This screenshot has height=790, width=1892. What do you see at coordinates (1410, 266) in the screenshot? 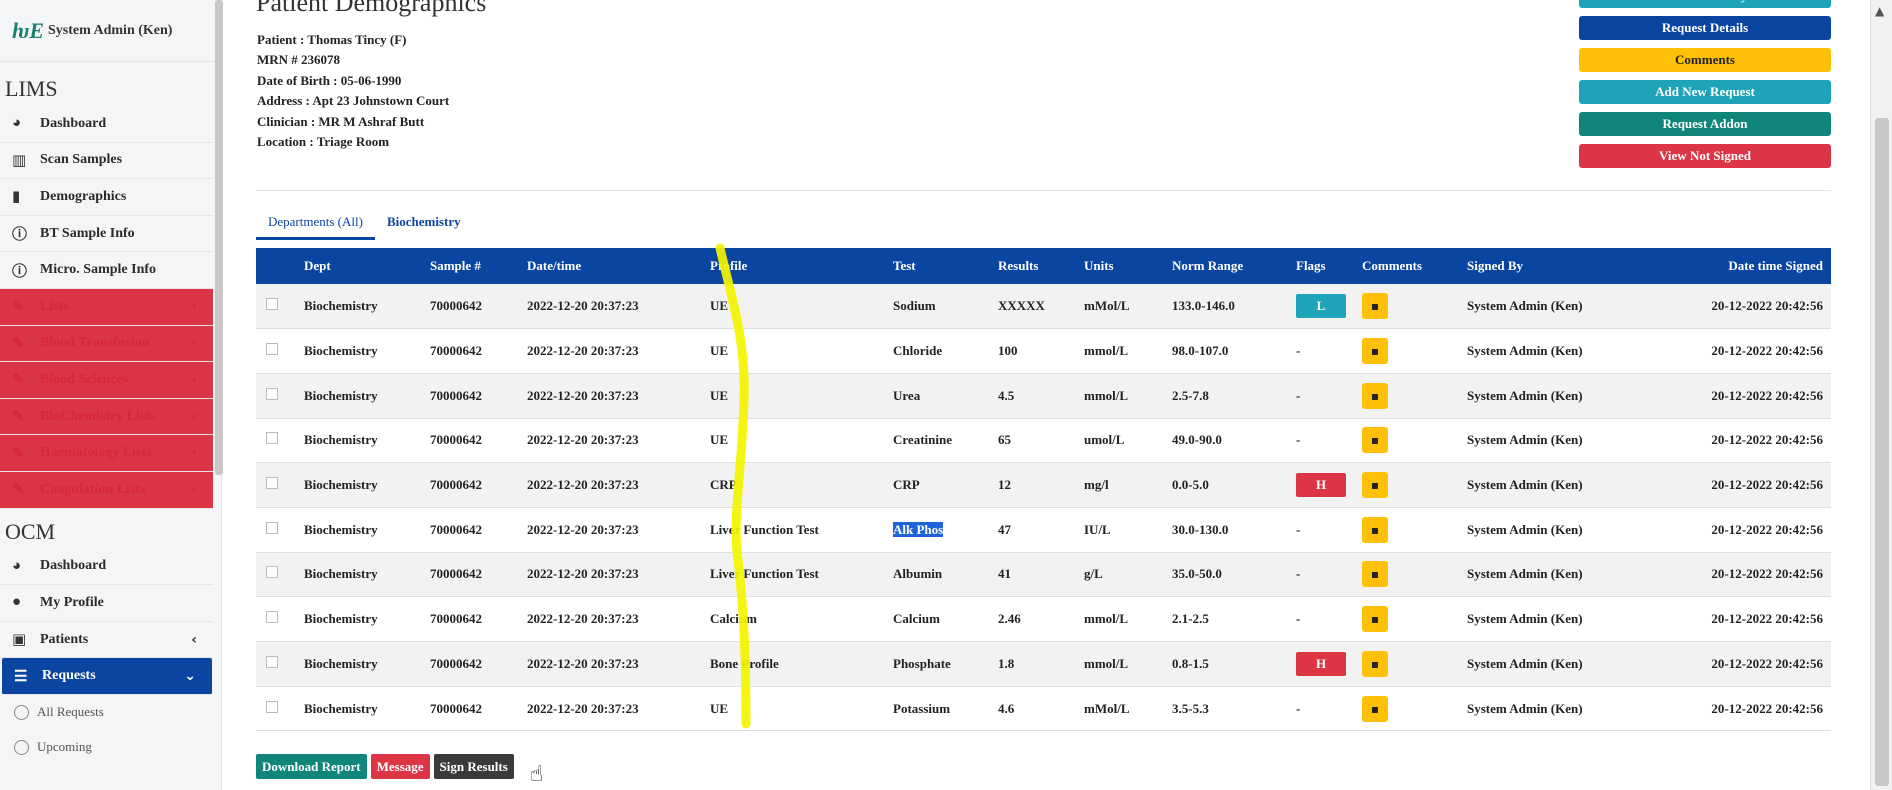
I see `col-comments: Comments` at bounding box center [1410, 266].